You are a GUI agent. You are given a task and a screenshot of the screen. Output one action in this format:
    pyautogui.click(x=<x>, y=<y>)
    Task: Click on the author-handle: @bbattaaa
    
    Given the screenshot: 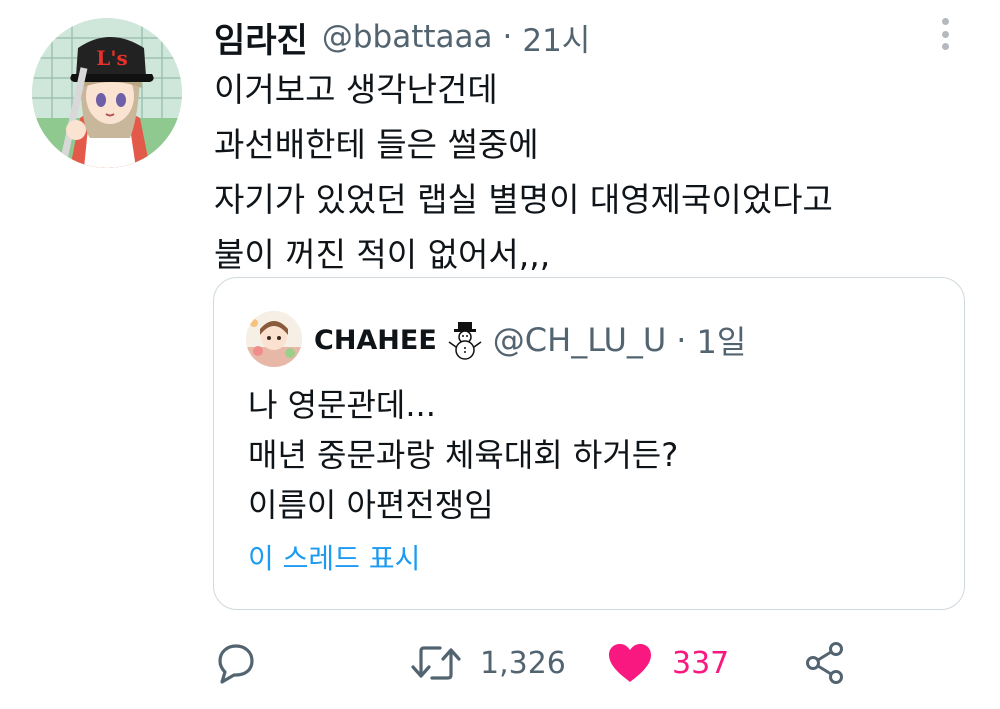 What is the action you would take?
    pyautogui.click(x=407, y=37)
    